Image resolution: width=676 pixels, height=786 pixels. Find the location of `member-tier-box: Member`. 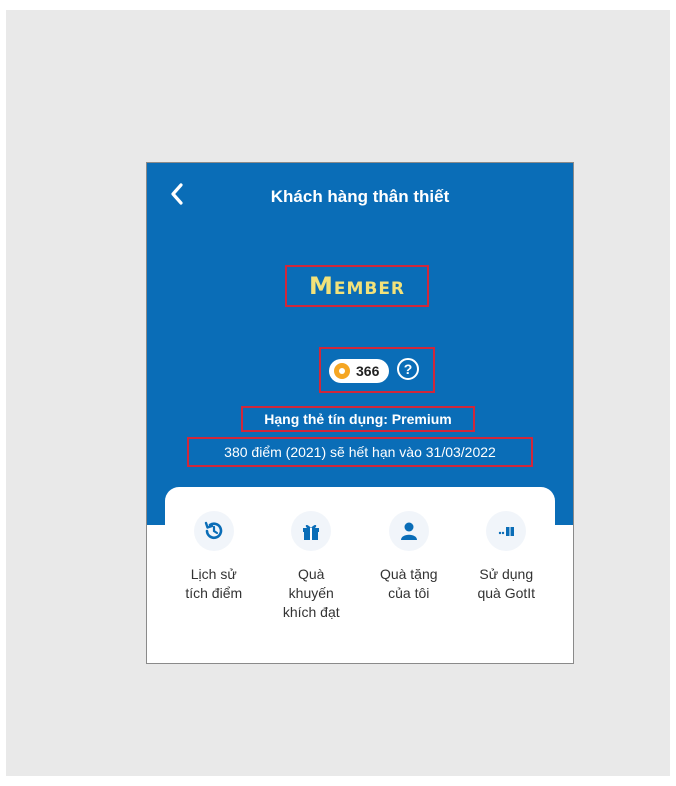

member-tier-box: Member is located at coordinates (357, 286).